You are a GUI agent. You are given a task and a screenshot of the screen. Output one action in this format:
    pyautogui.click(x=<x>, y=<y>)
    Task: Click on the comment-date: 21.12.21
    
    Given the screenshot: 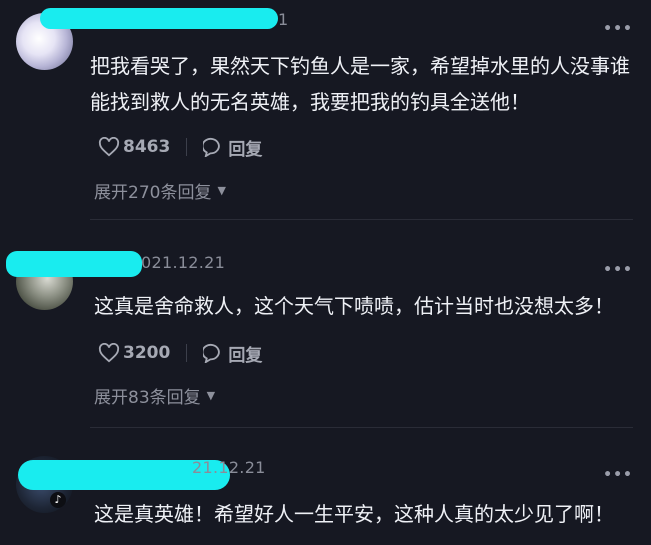 What is the action you would take?
    pyautogui.click(x=229, y=467)
    